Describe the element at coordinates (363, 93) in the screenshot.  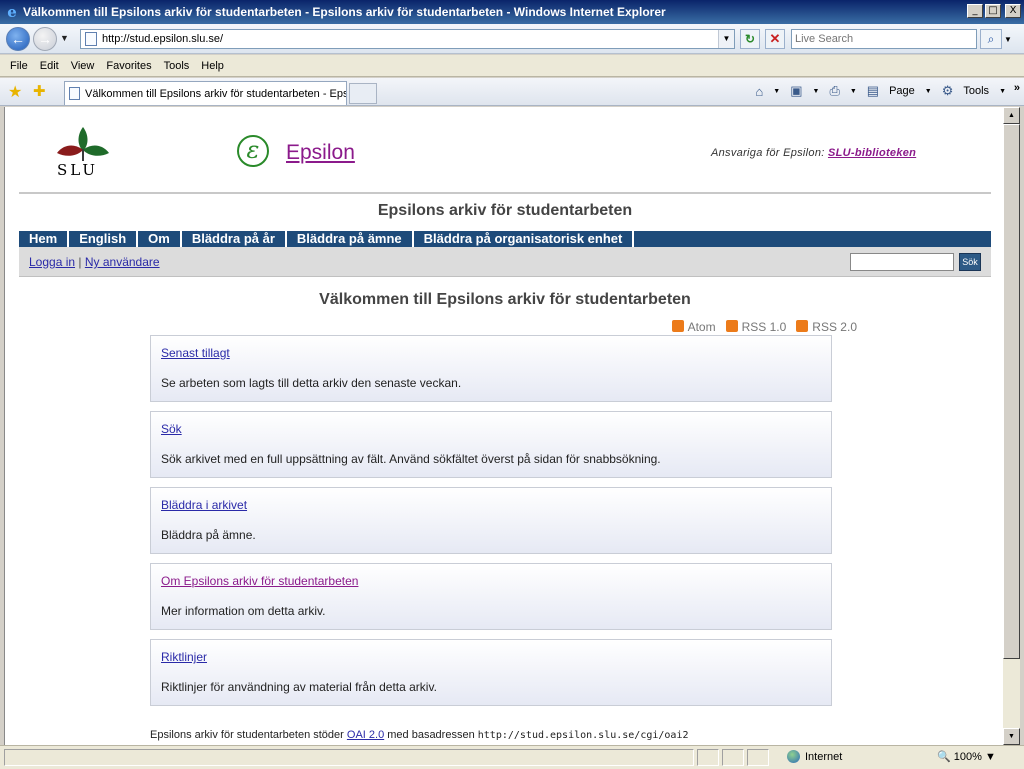
I see `new-tab-button` at that location.